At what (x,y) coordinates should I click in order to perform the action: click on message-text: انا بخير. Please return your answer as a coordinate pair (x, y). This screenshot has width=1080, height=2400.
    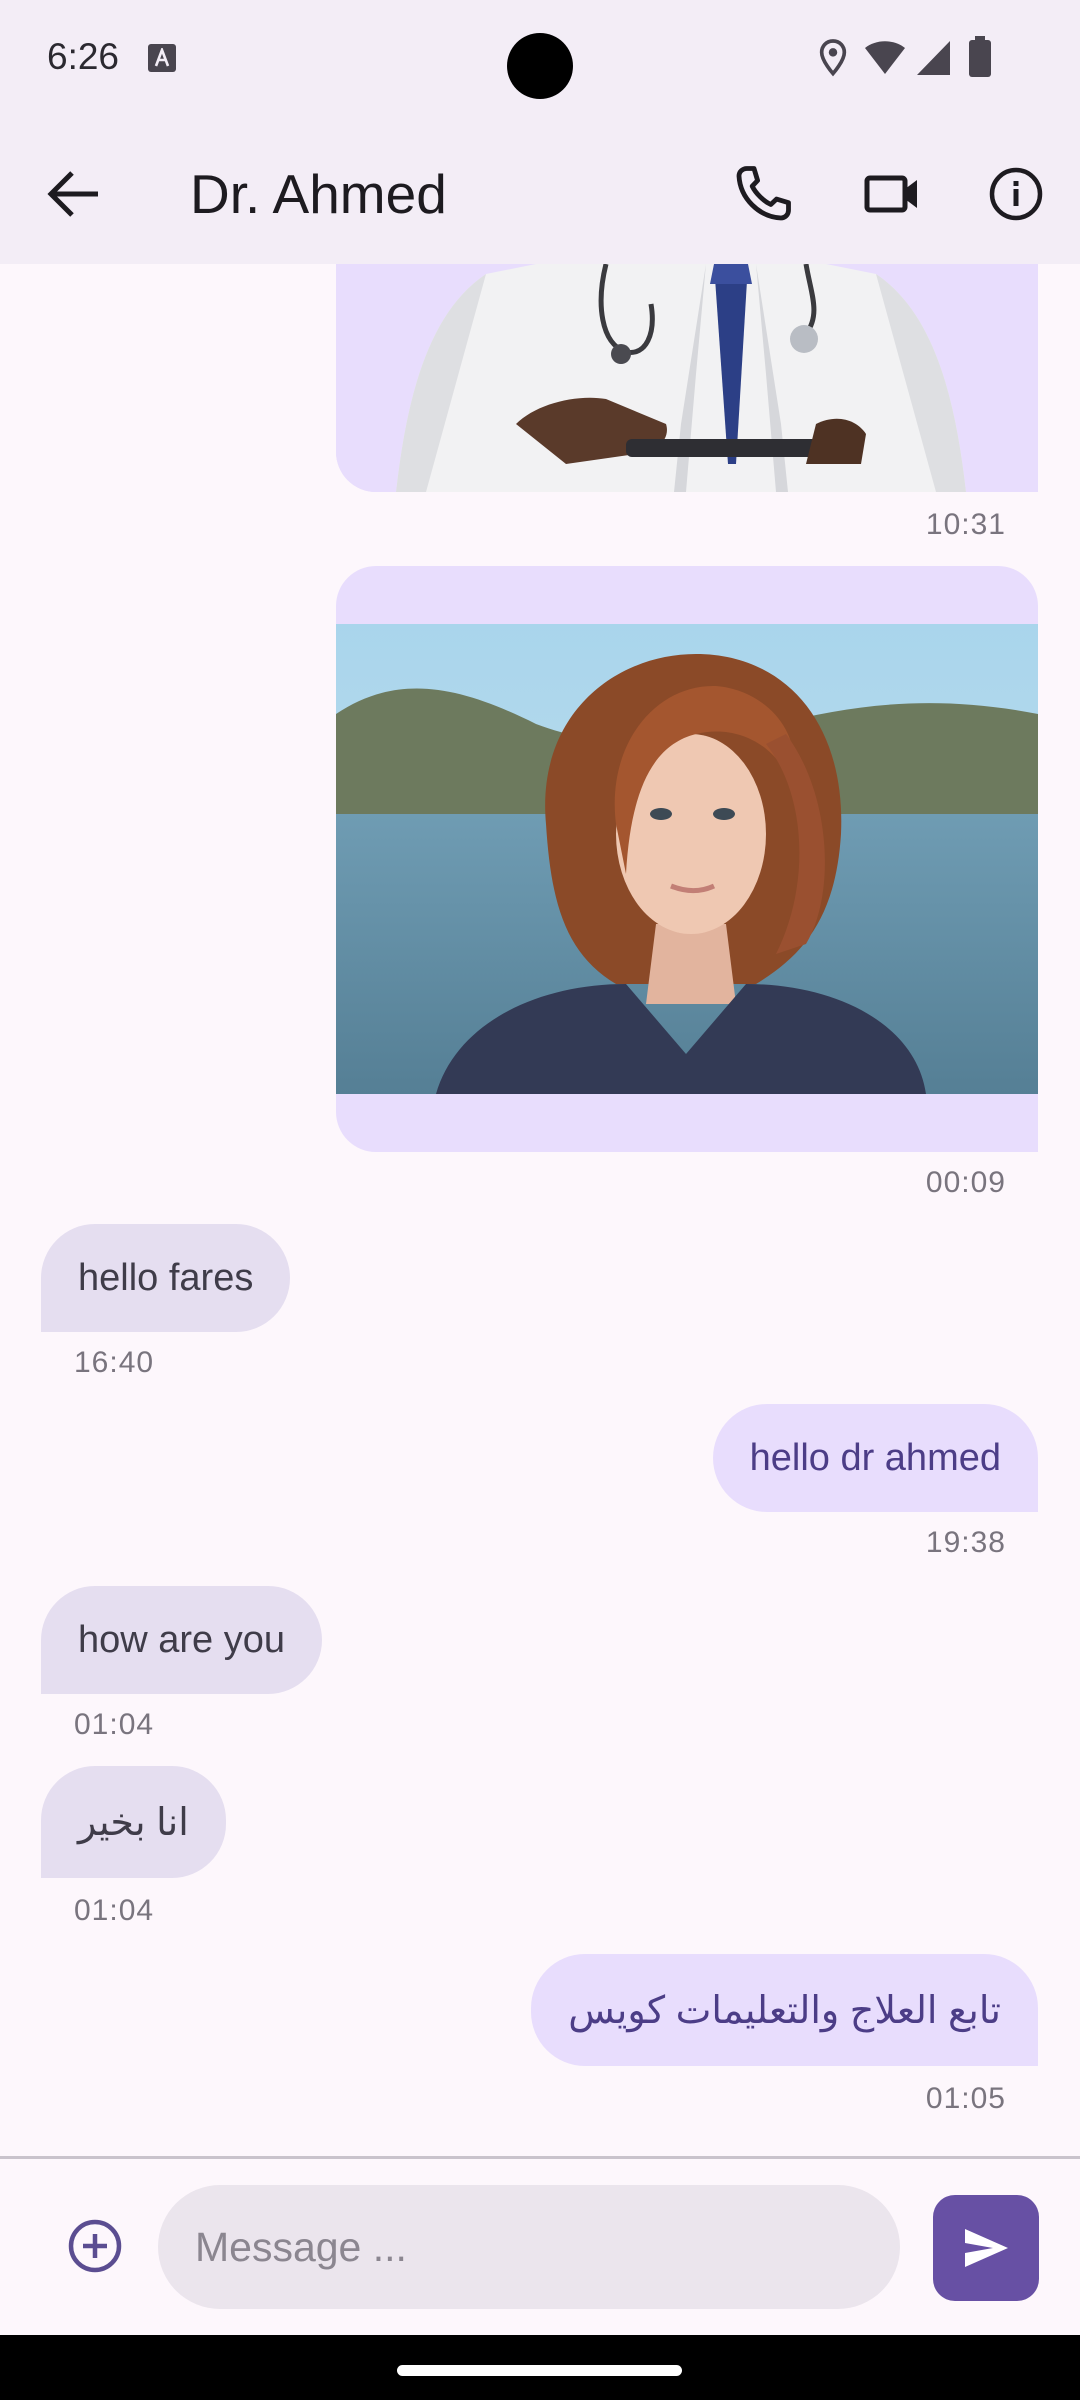
    Looking at the image, I should click on (133, 1822).